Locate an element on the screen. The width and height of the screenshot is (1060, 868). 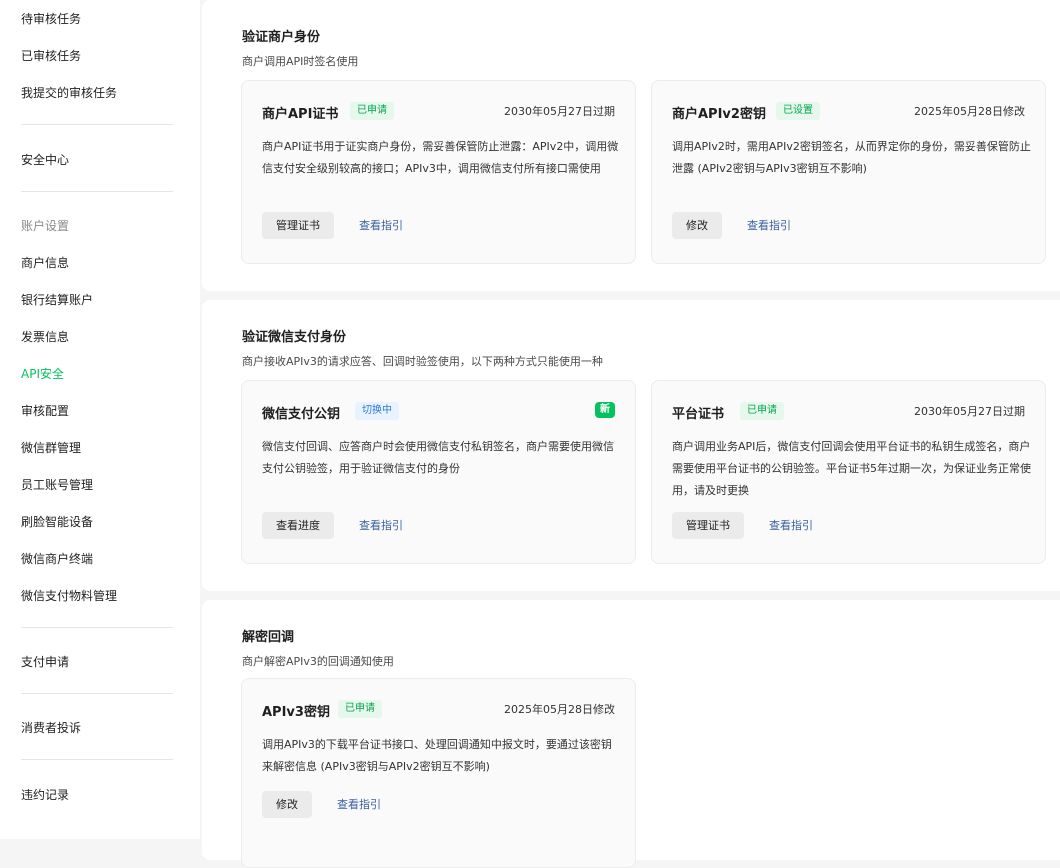
sidebar-item-violation-record: 违约记录 is located at coordinates (45, 794).